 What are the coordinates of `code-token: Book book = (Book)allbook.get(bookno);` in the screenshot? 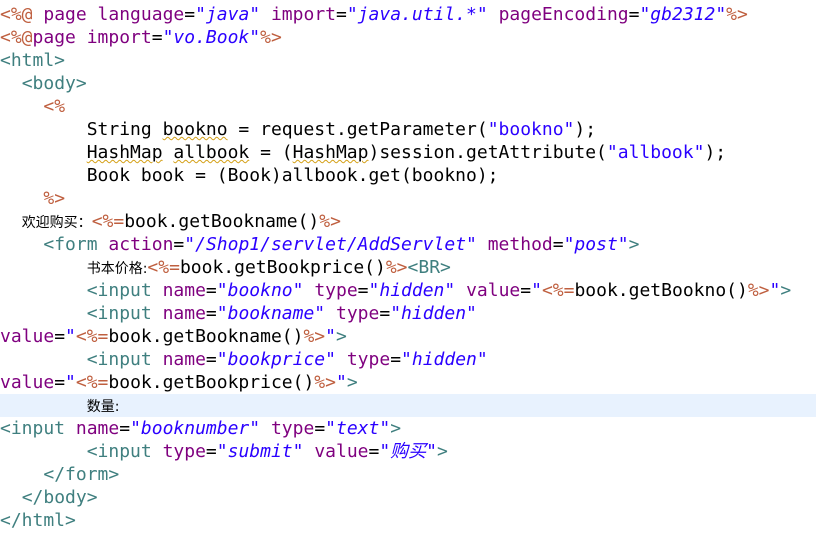 It's located at (249, 175).